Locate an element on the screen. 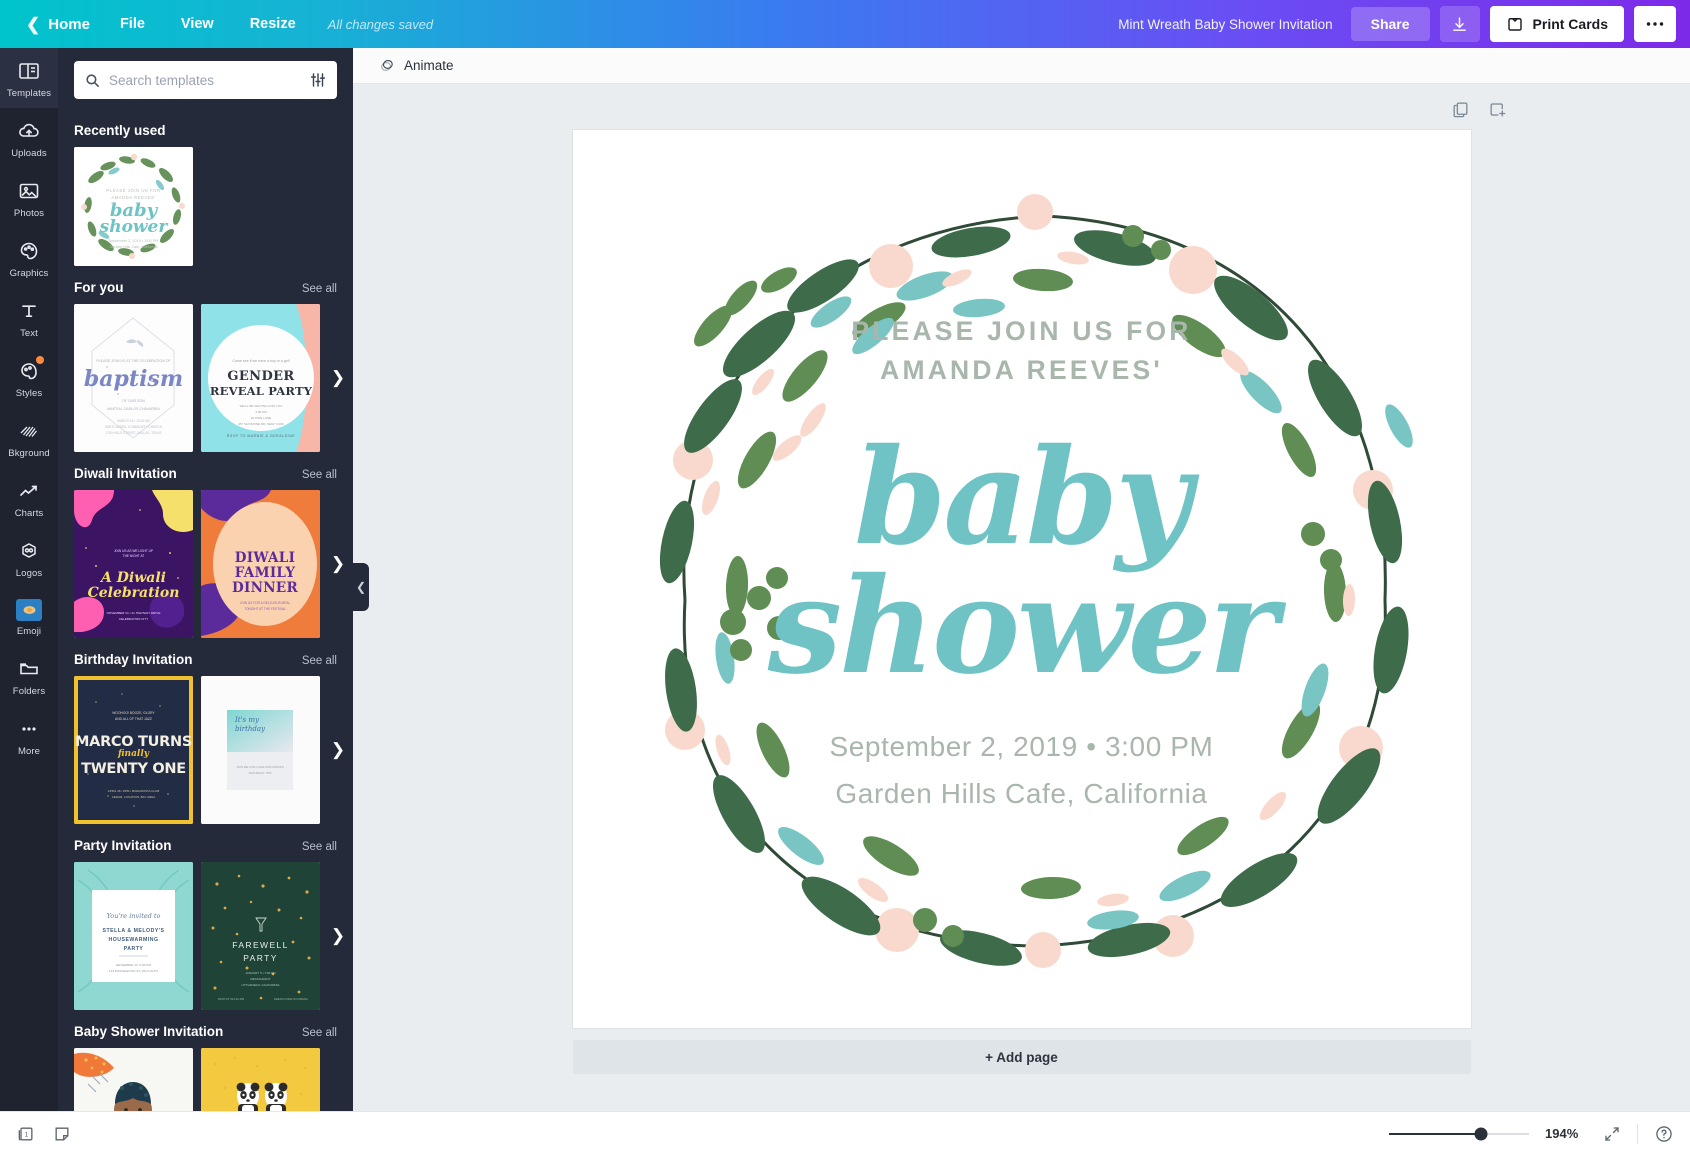 The height and width of the screenshot is (1155, 1690). svg-text: WE'LL BE WAITING FOR YOU is located at coordinates (261, 406).